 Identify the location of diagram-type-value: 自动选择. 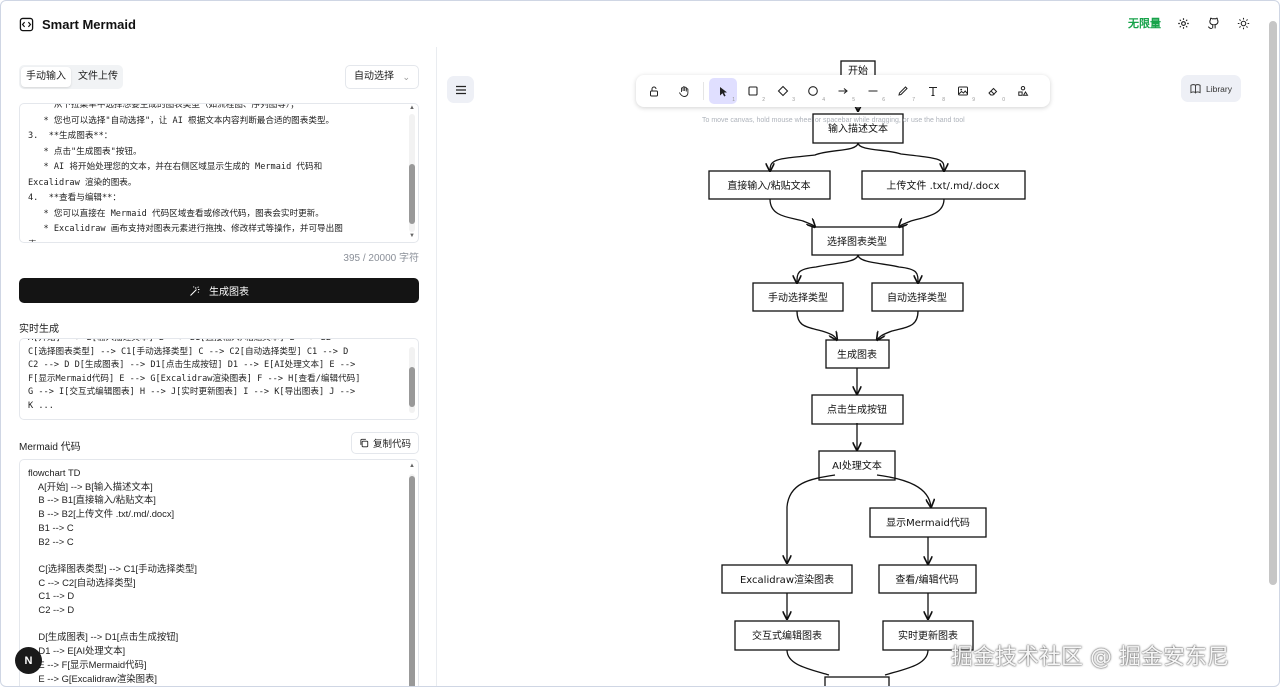
(374, 76).